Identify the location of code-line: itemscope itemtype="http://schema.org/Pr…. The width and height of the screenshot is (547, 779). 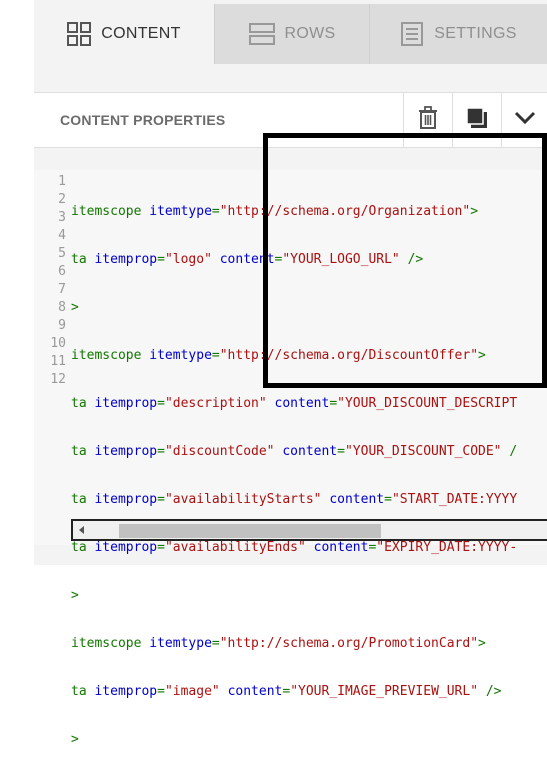
(278, 643).